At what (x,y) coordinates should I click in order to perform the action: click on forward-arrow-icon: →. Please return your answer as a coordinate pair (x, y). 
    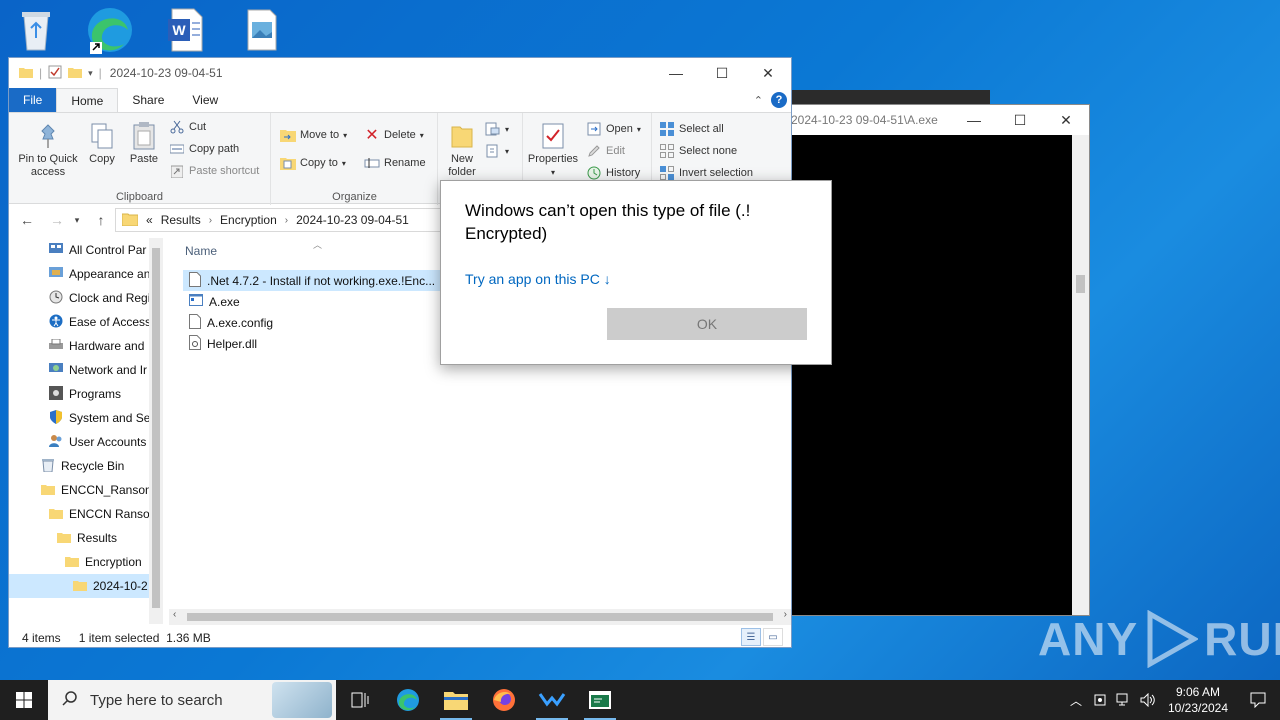
    Looking at the image, I should click on (57, 220).